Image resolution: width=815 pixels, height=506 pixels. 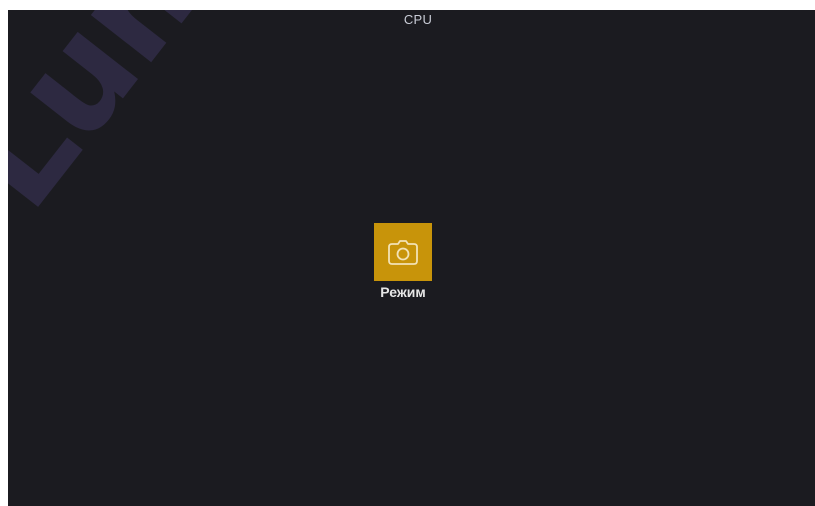 What do you see at coordinates (403, 292) in the screenshot?
I see `mode-button-label: Режим` at bounding box center [403, 292].